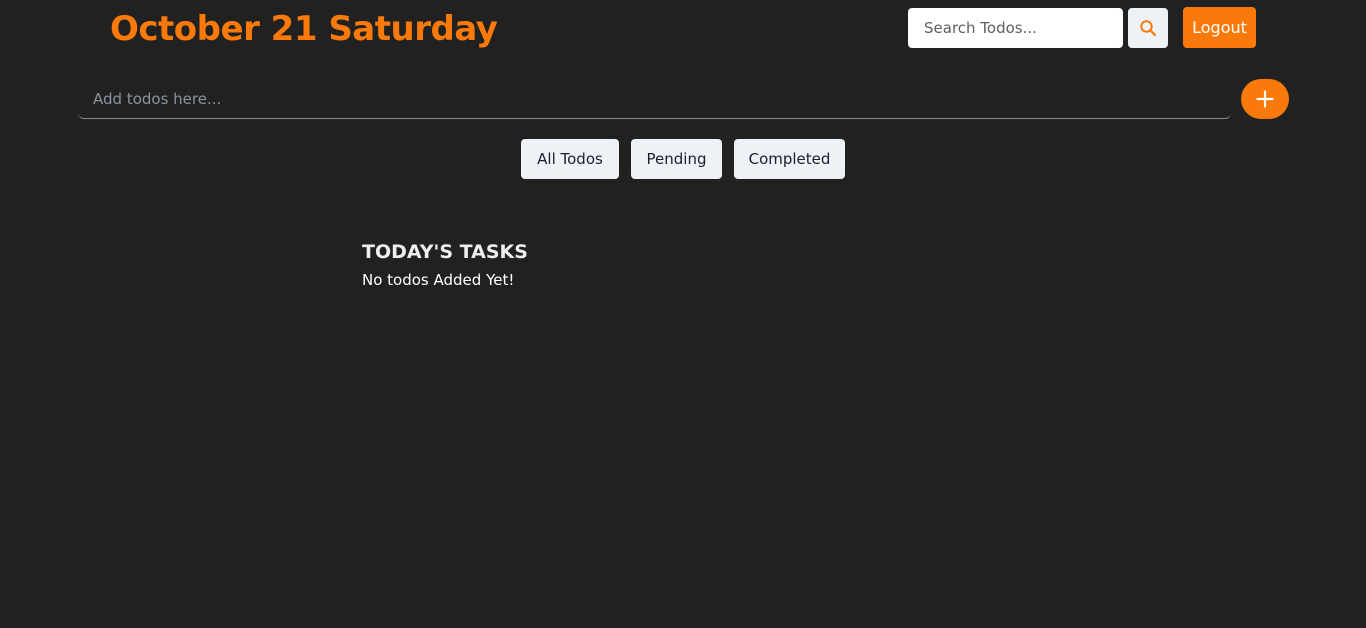 The height and width of the screenshot is (628, 1366). I want to click on page-title: October 21 Saturday, so click(304, 29).